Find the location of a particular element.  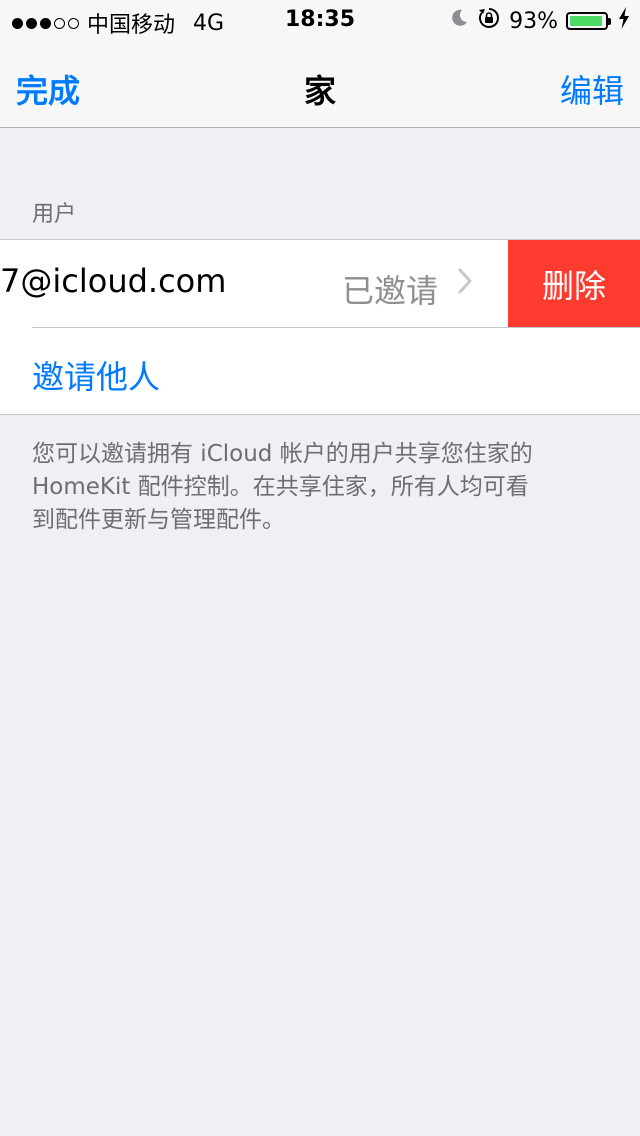

users-section-header: 用户 is located at coordinates (54, 214).